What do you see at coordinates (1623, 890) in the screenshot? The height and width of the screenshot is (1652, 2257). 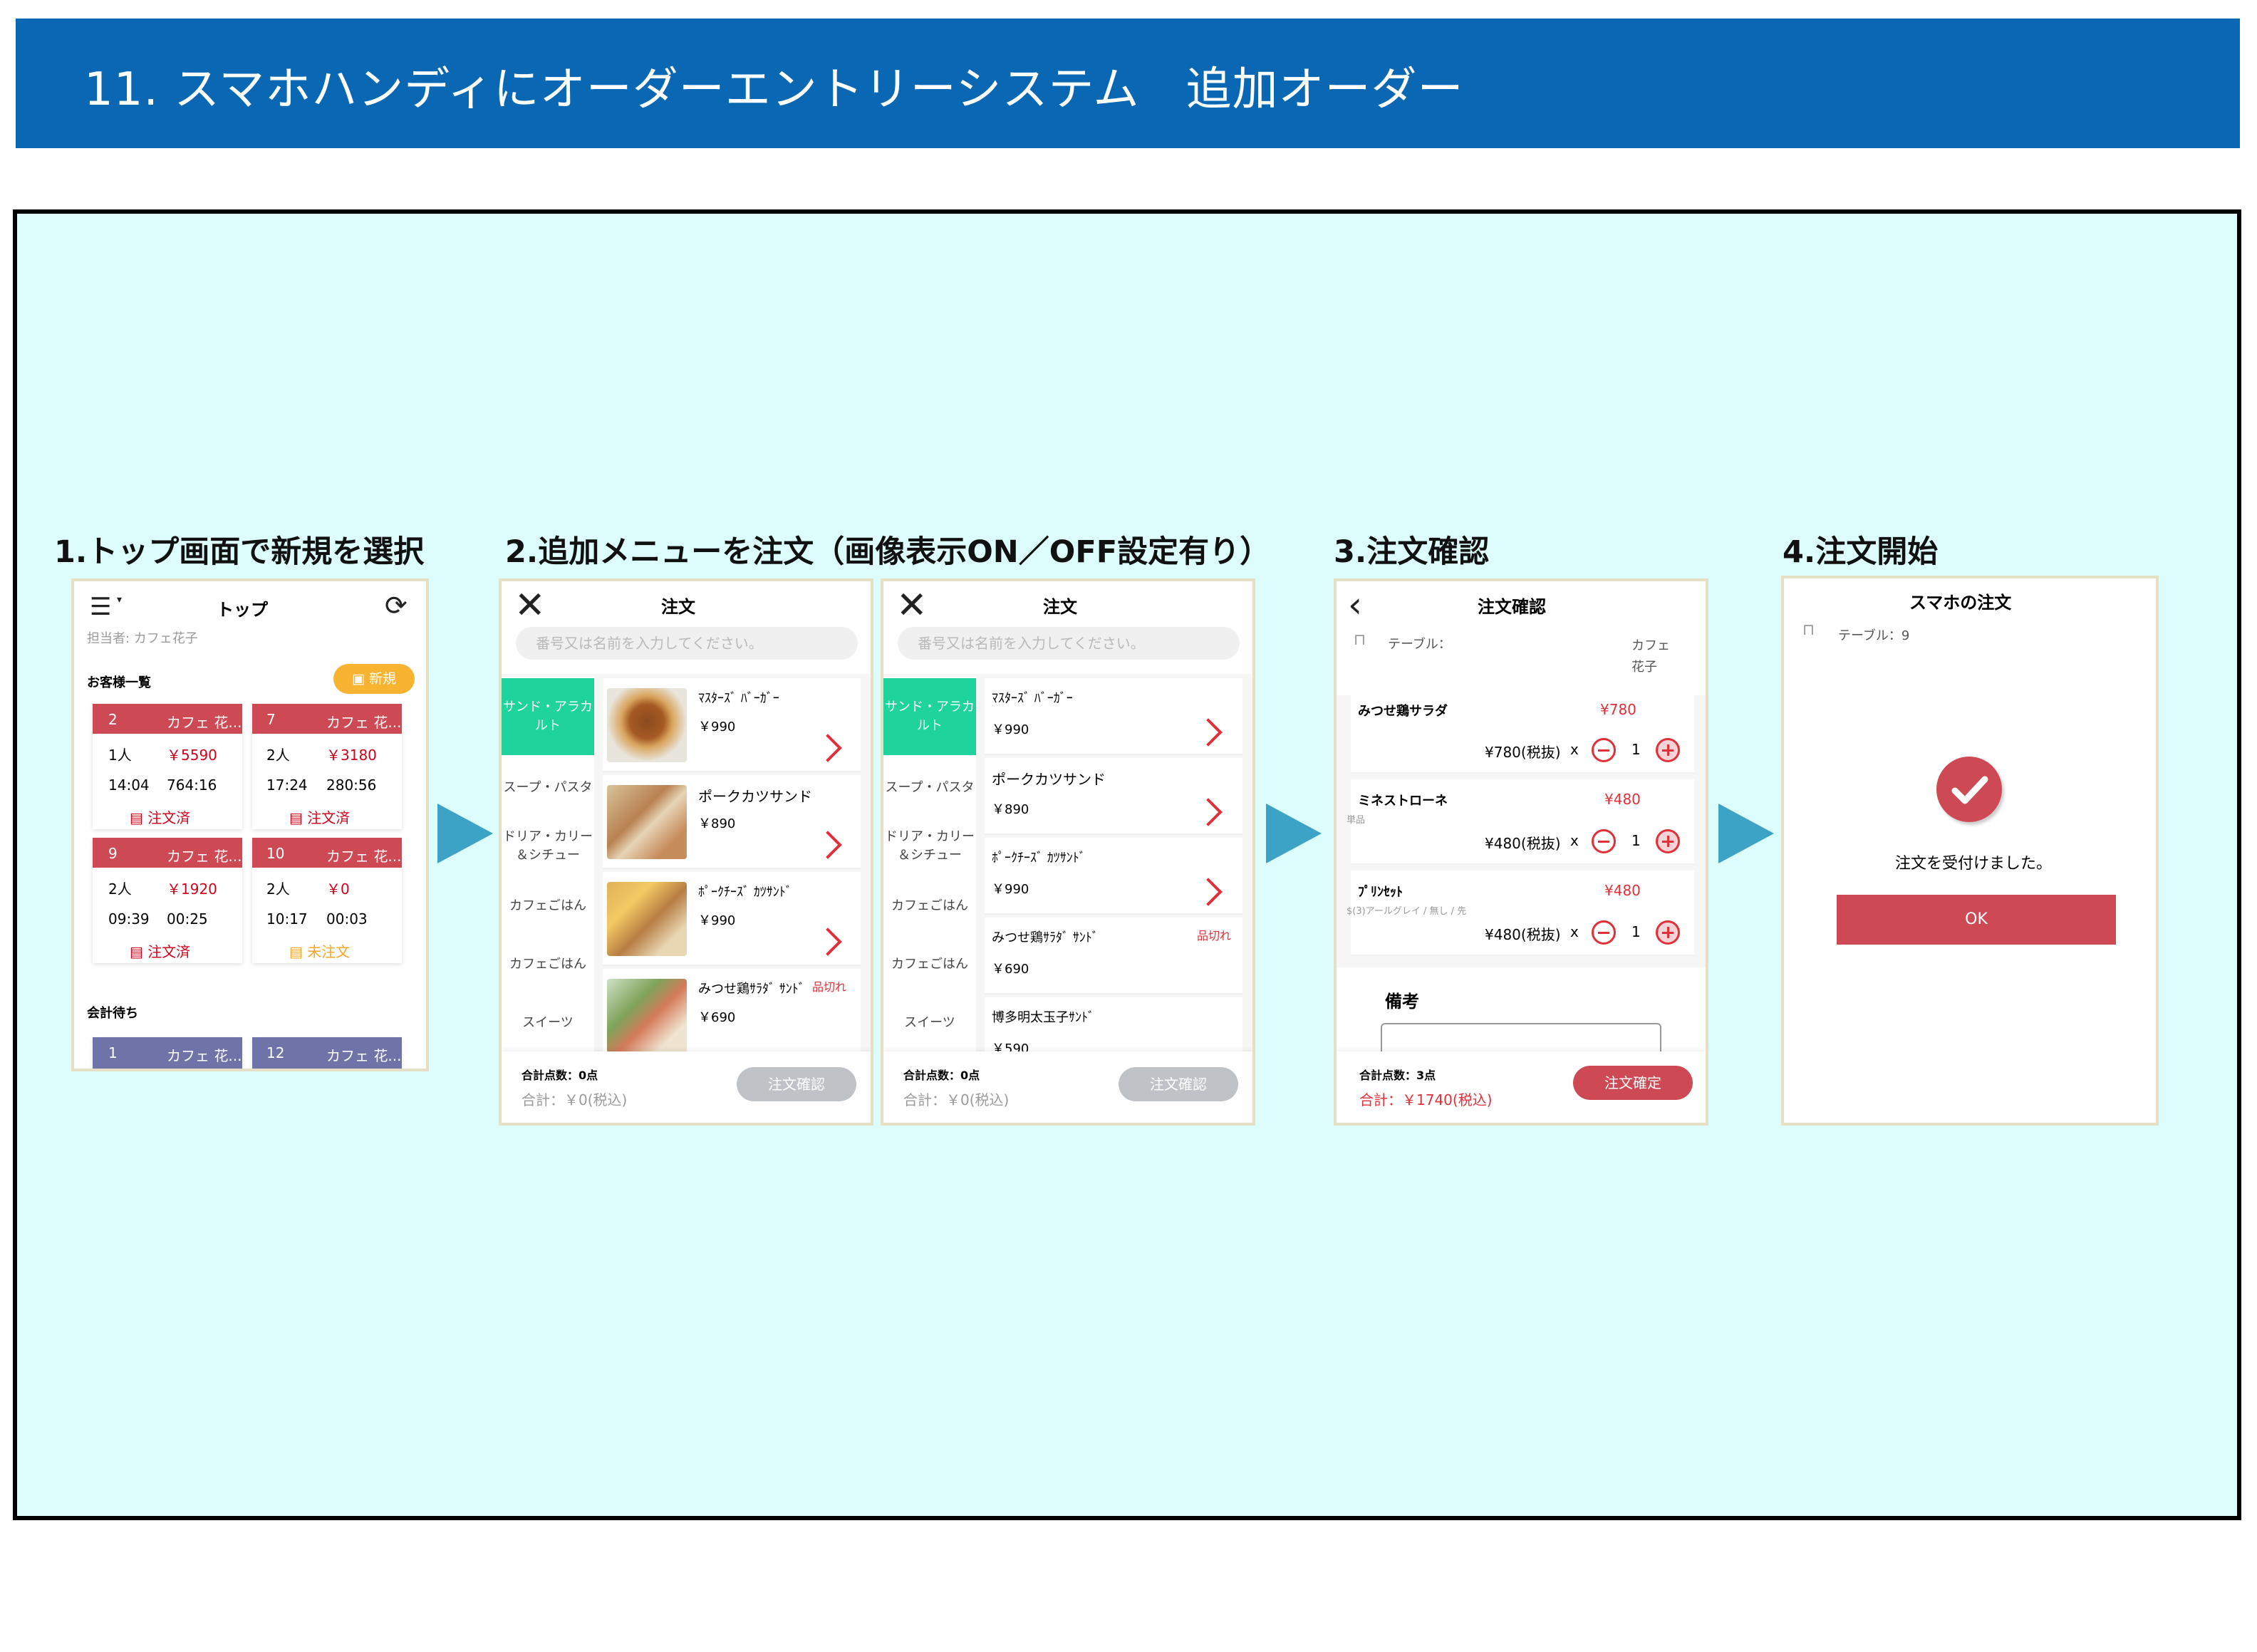 I see `line-price: ¥480` at bounding box center [1623, 890].